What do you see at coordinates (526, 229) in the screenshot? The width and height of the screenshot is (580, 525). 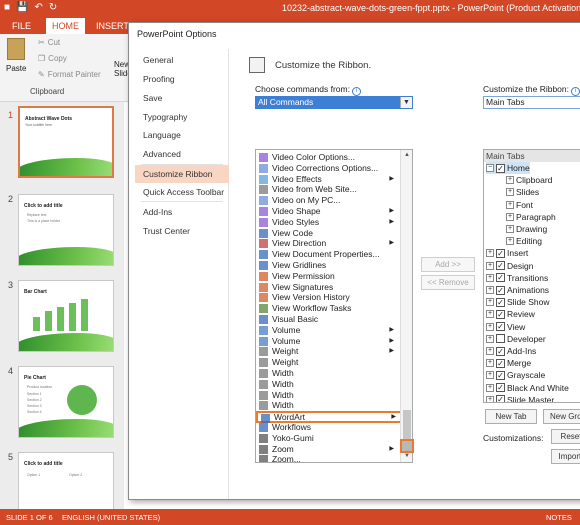 I see `tree-item-drawing: + Drawing` at bounding box center [526, 229].